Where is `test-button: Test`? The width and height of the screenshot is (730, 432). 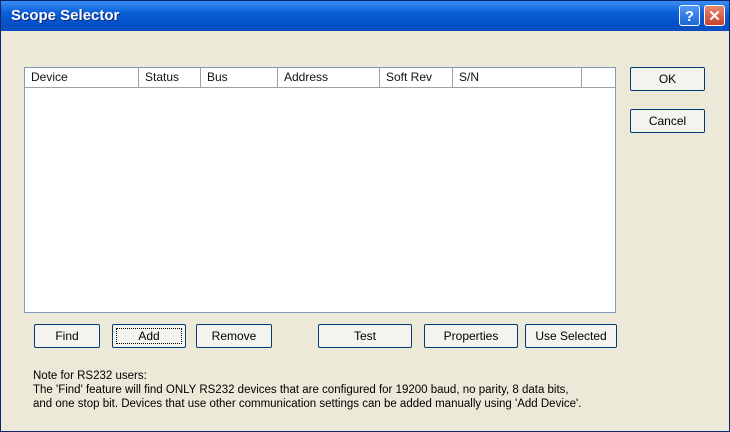 test-button: Test is located at coordinates (365, 336).